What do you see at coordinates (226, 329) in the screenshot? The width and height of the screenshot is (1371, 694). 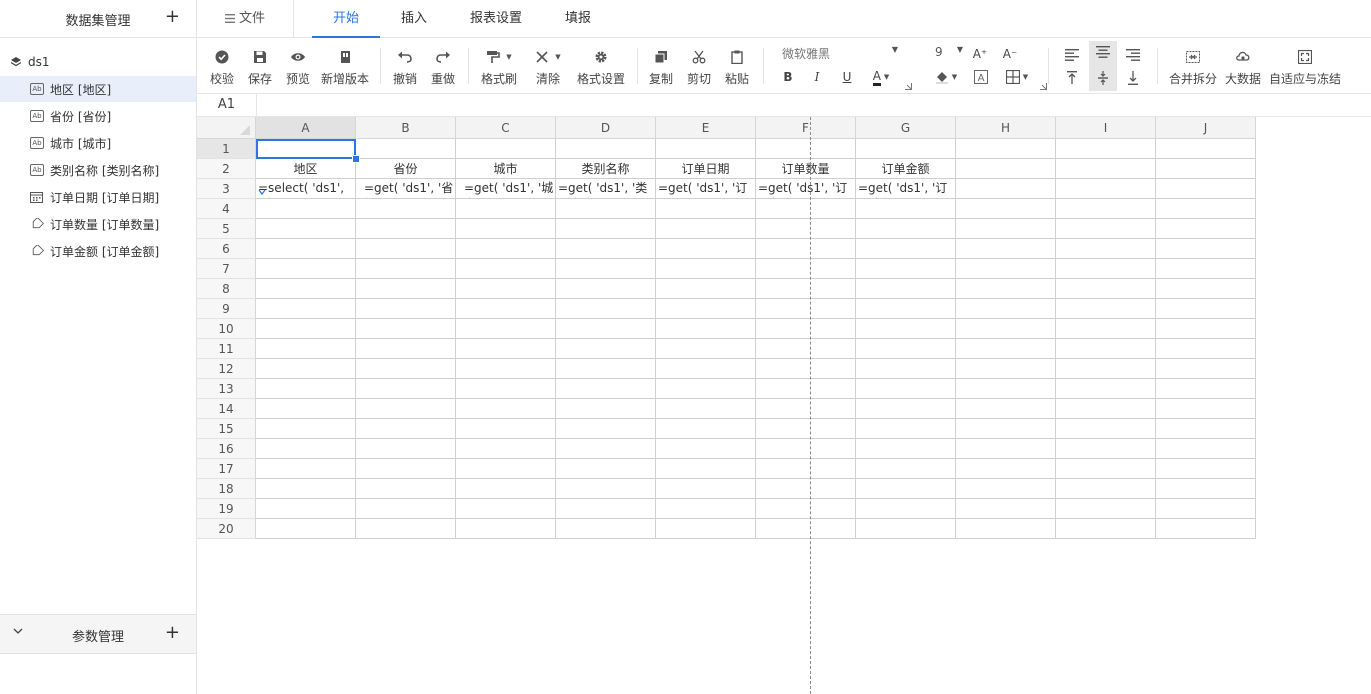 I see `row-header: 10` at bounding box center [226, 329].